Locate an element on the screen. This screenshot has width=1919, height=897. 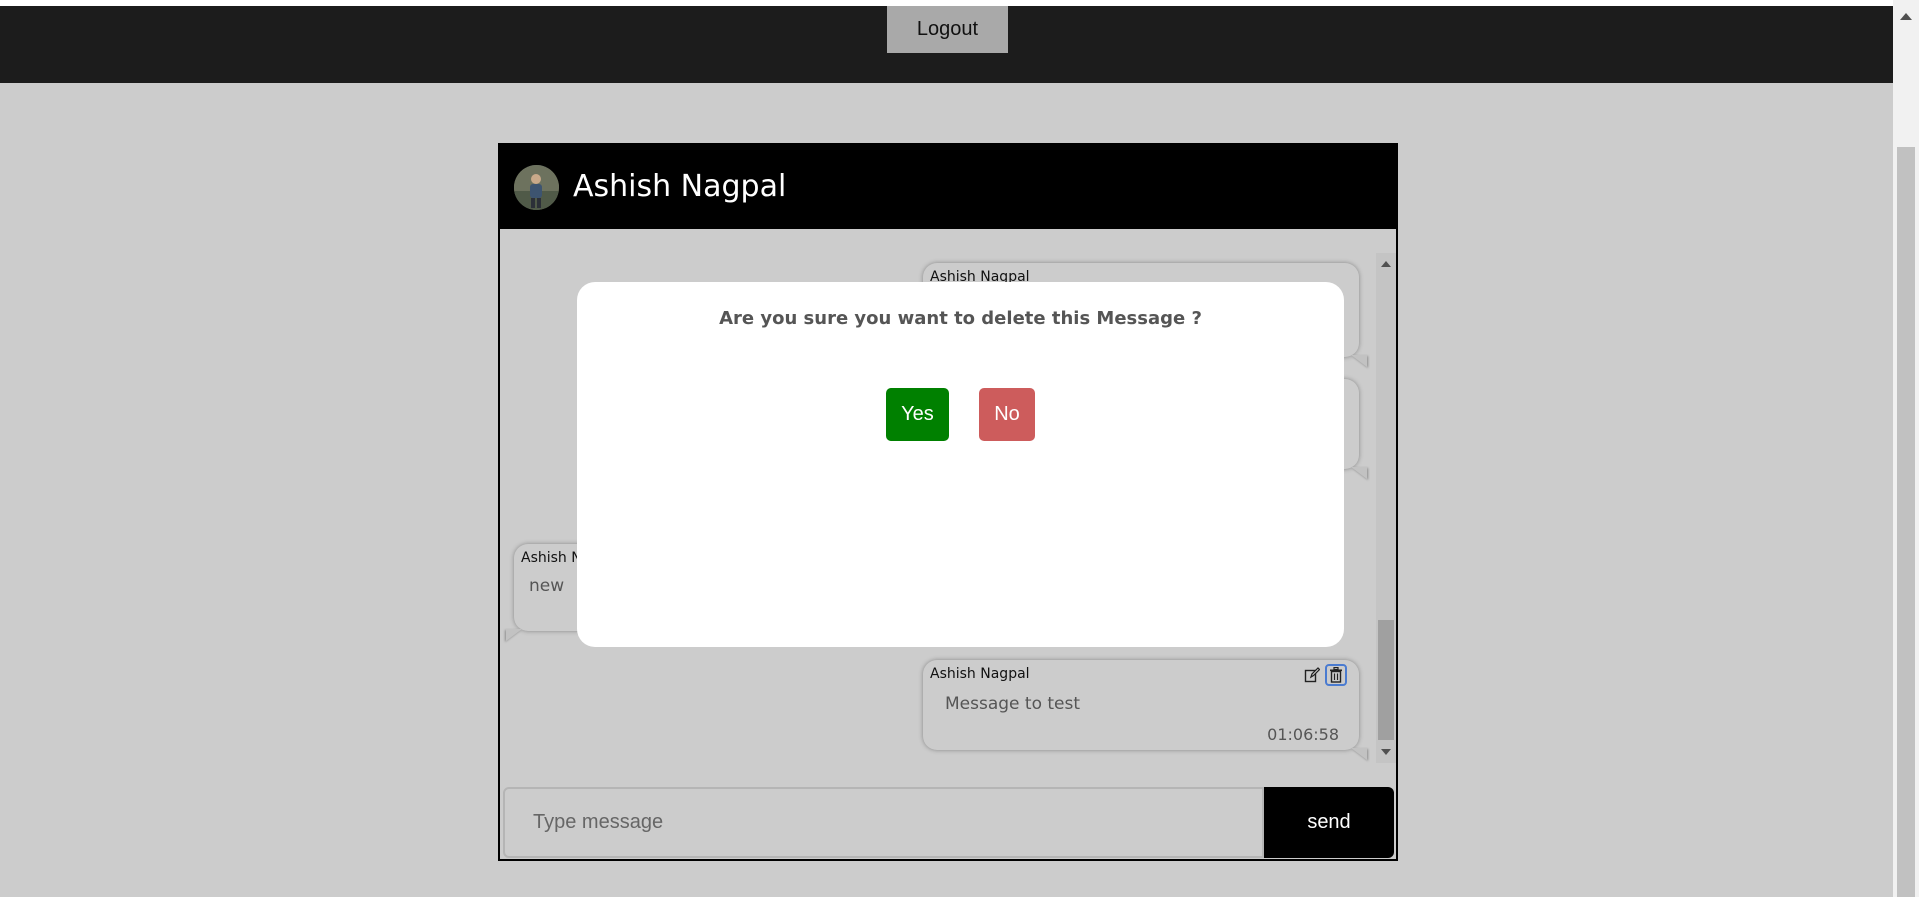
message-text: Message to test is located at coordinates (1013, 704).